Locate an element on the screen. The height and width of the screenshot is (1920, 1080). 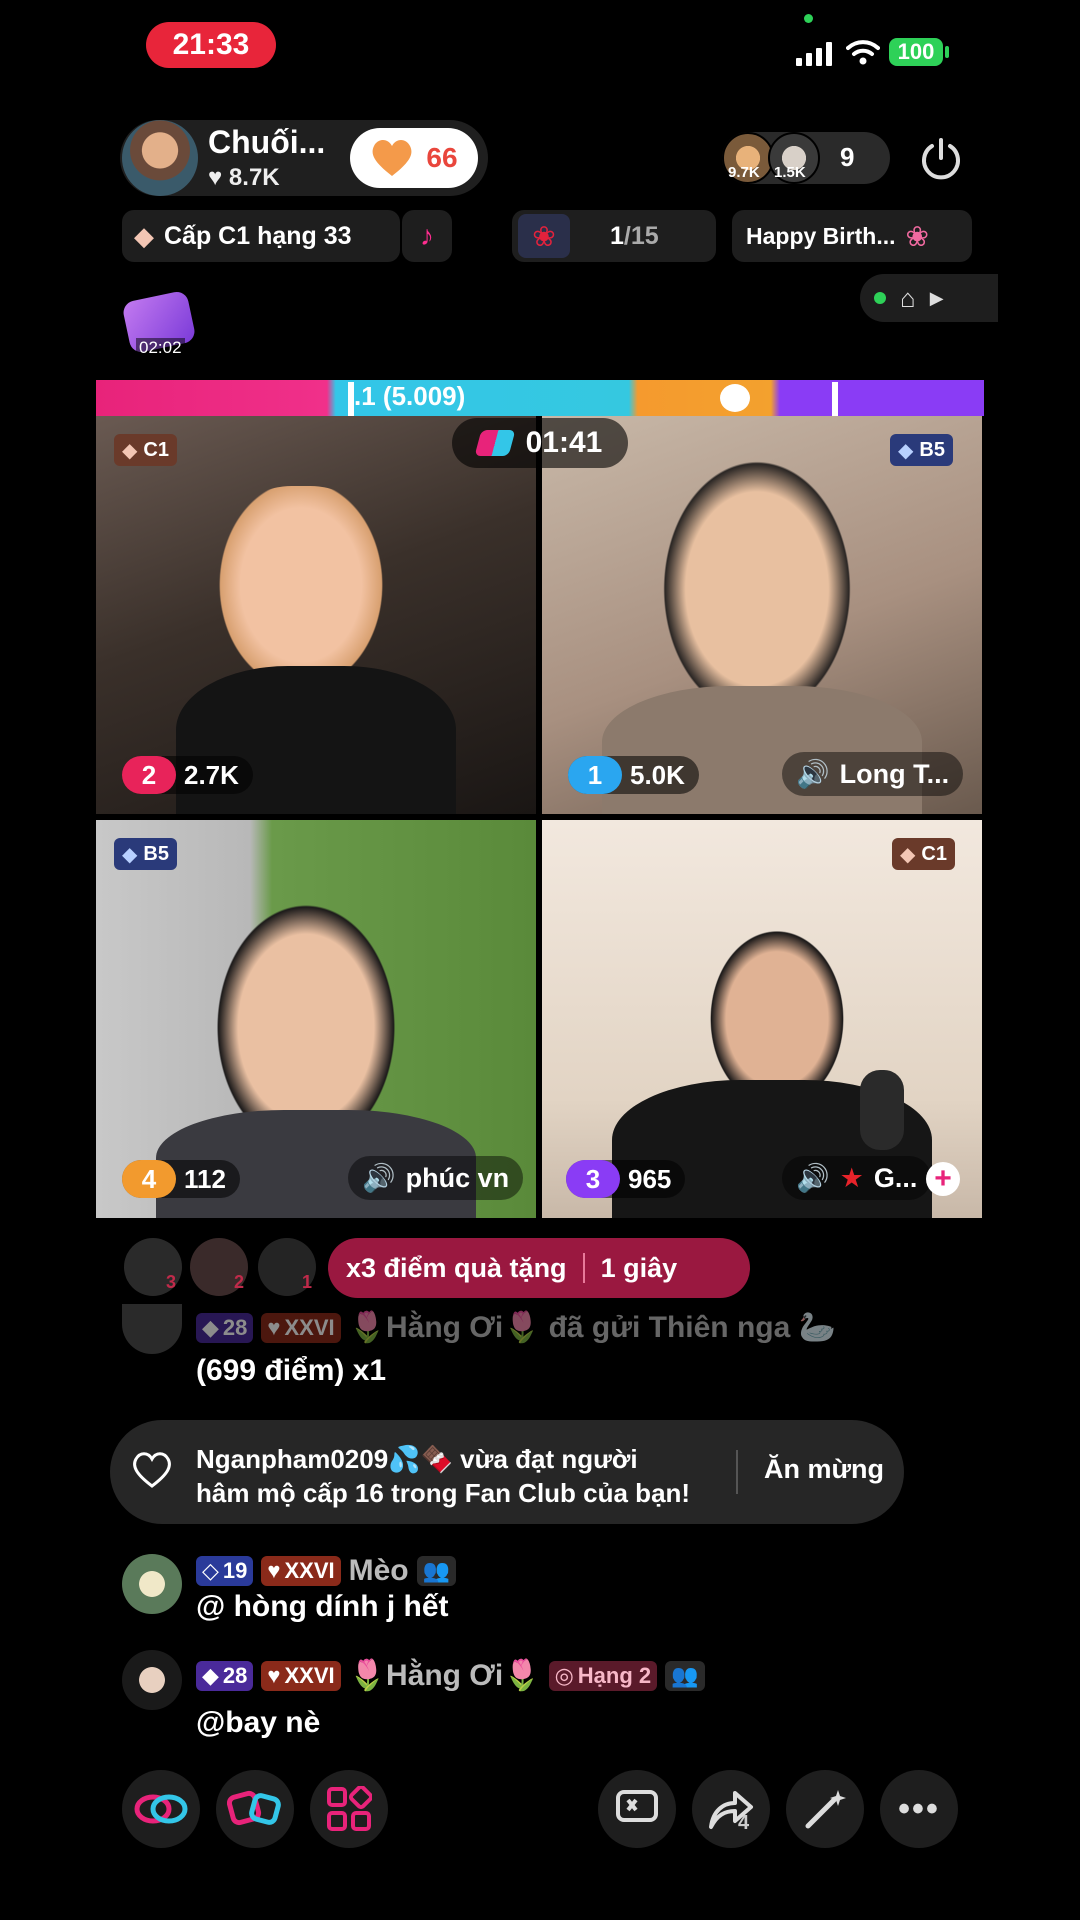
signal-icon is located at coordinates (814, 54).